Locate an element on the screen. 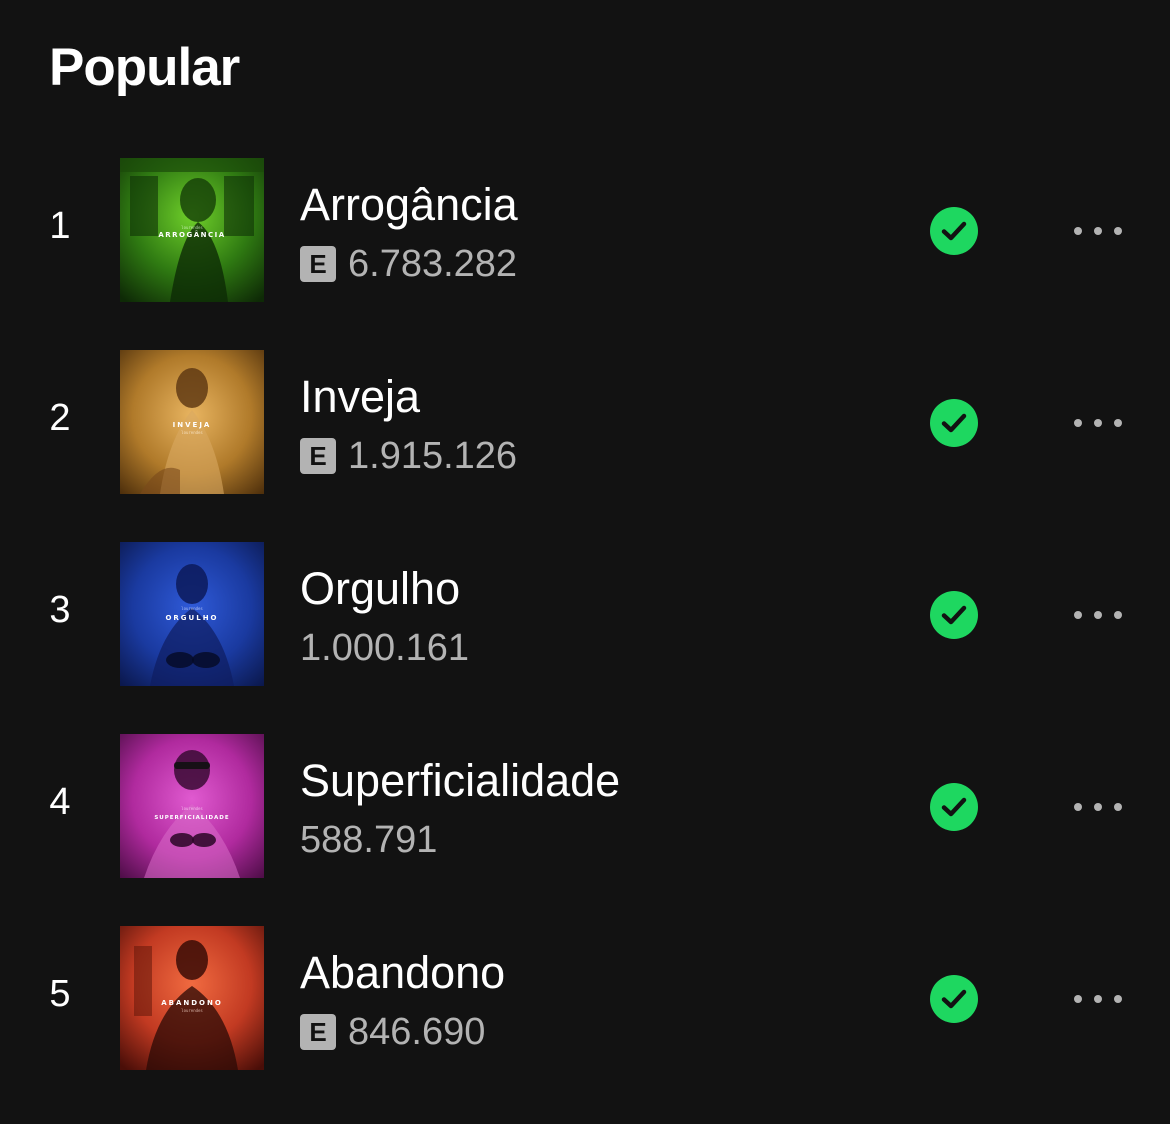 Image resolution: width=1170 pixels, height=1124 pixels. track-meta: E 6.783.282 is located at coordinates (408, 264).